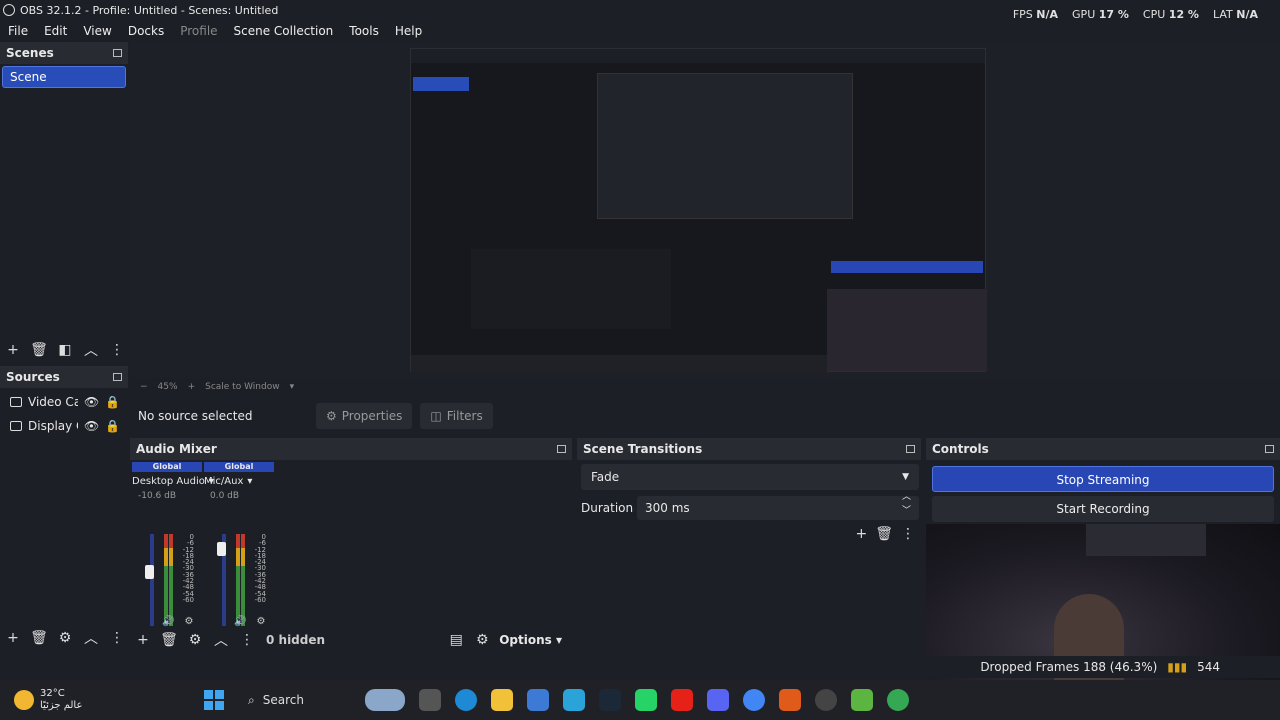  I want to click on obs-icon, so click(826, 700).